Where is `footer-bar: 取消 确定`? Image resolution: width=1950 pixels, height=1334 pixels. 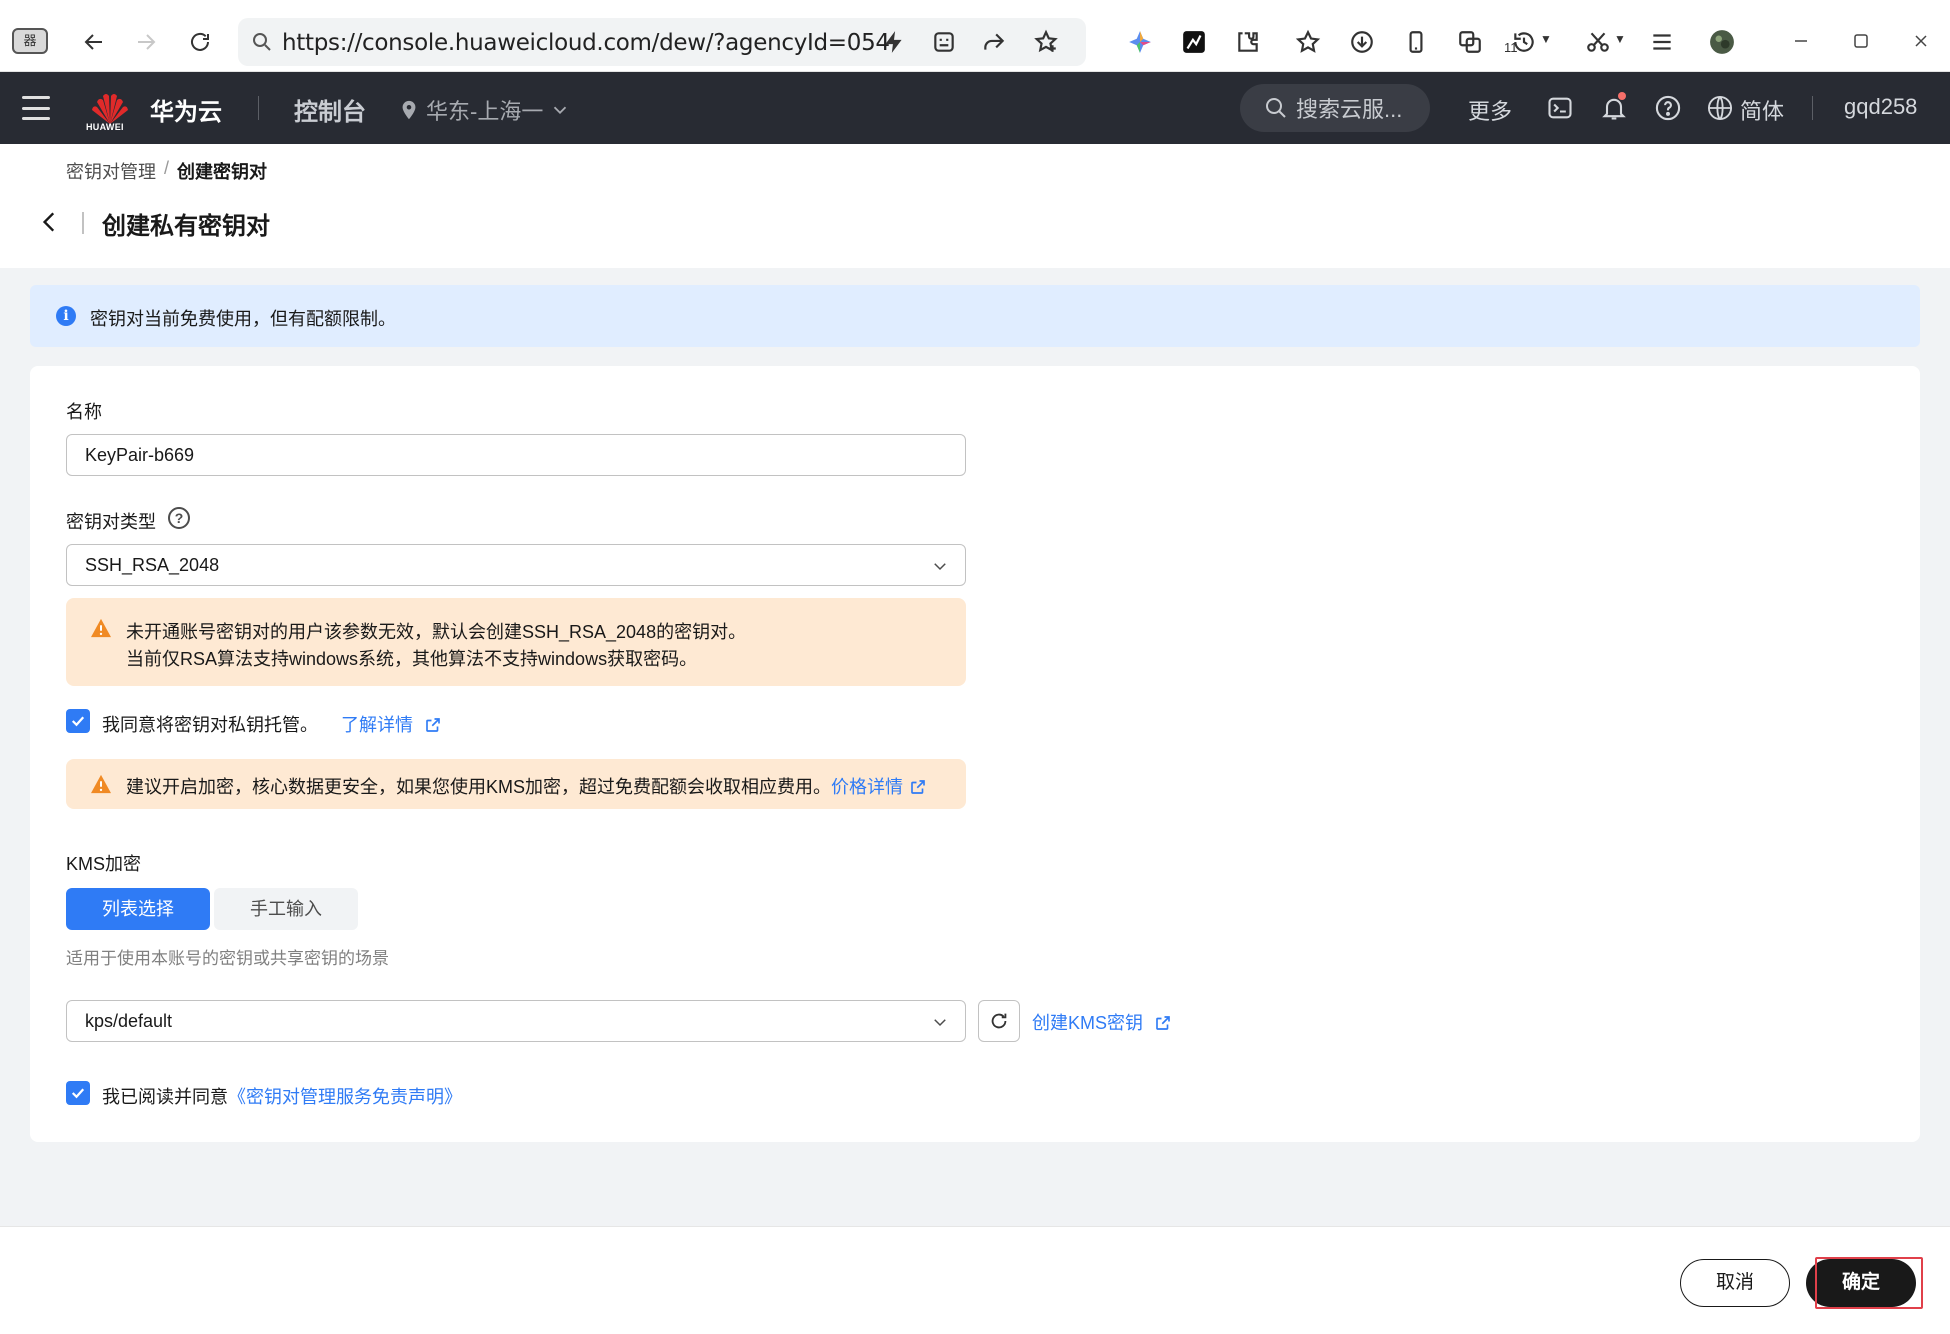
footer-bar: 取消 确定 is located at coordinates (975, 1280).